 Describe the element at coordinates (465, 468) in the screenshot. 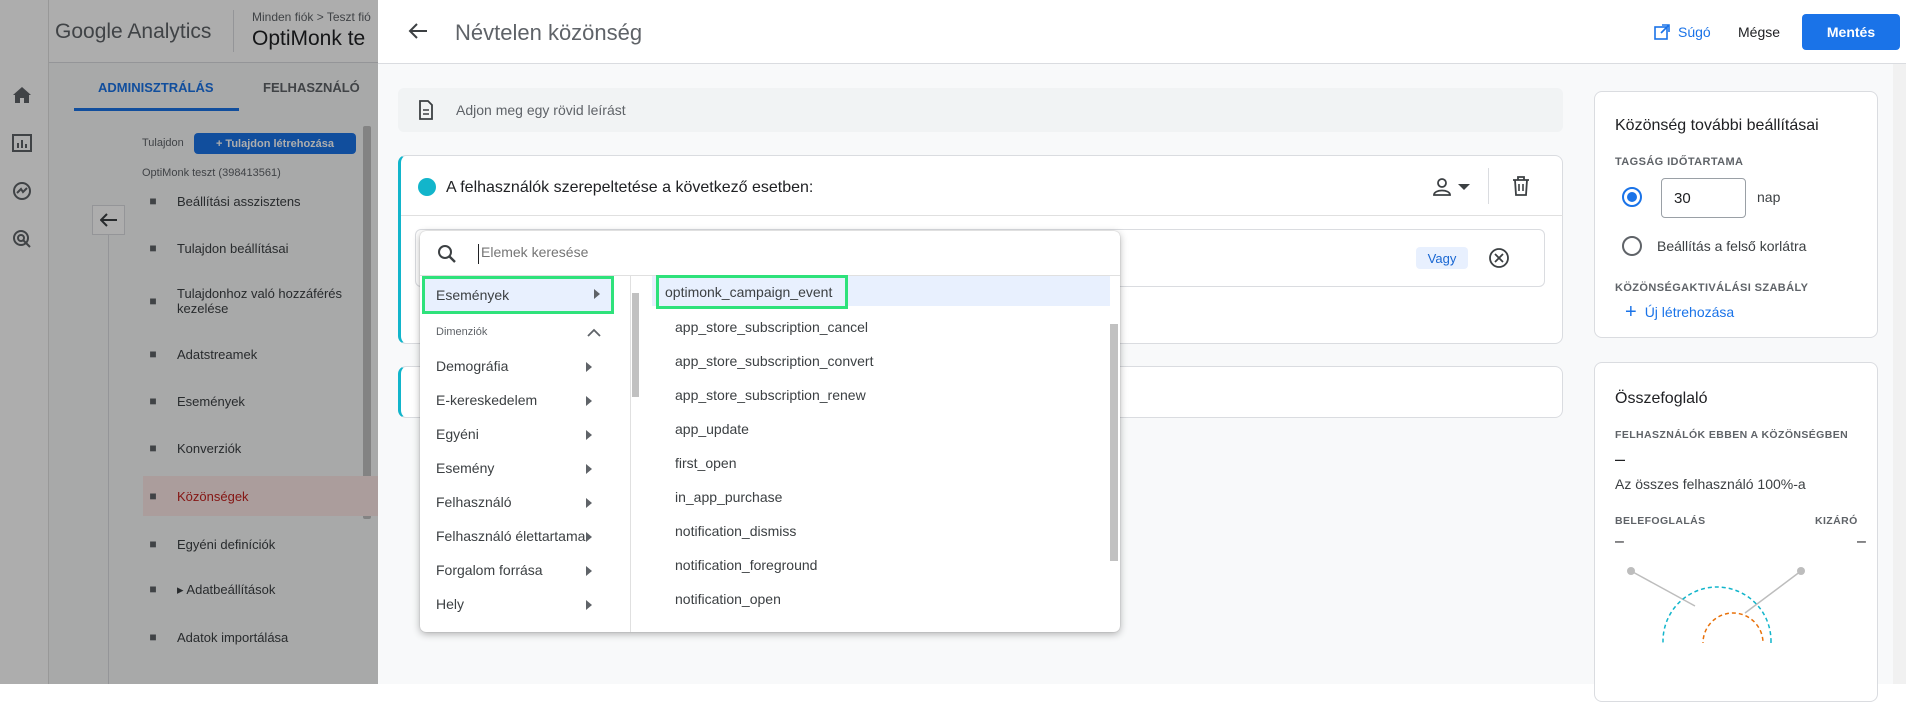

I see `category-label: Esemény` at that location.